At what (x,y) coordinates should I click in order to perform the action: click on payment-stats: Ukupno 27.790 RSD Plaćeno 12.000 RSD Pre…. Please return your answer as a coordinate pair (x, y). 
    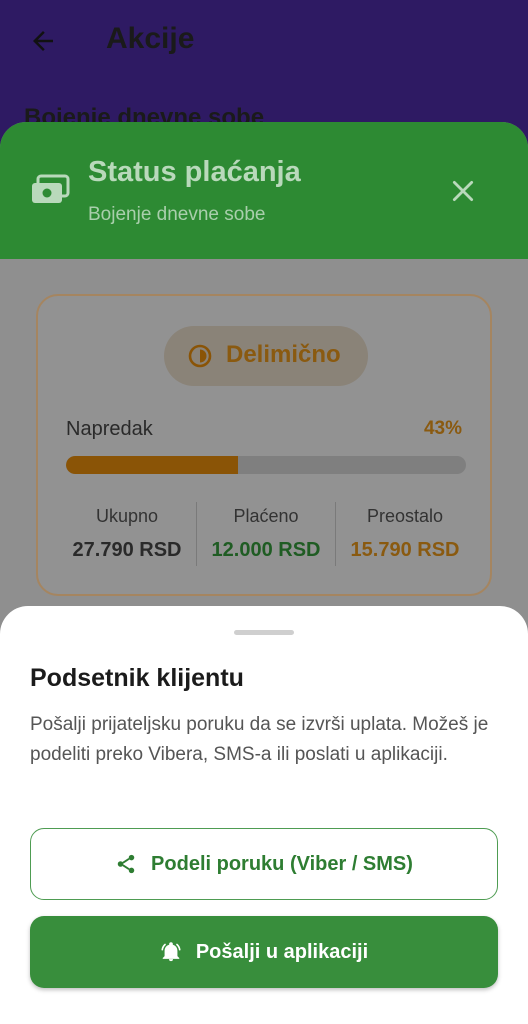
    Looking at the image, I should click on (266, 534).